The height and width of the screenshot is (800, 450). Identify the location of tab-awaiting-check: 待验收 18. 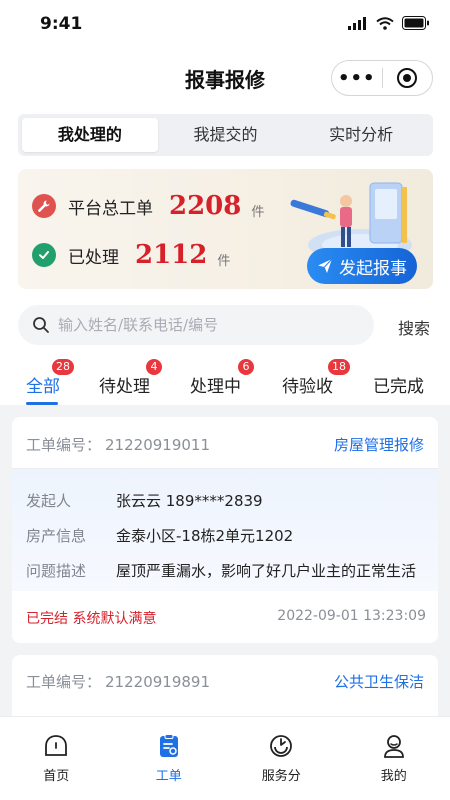
(316, 378).